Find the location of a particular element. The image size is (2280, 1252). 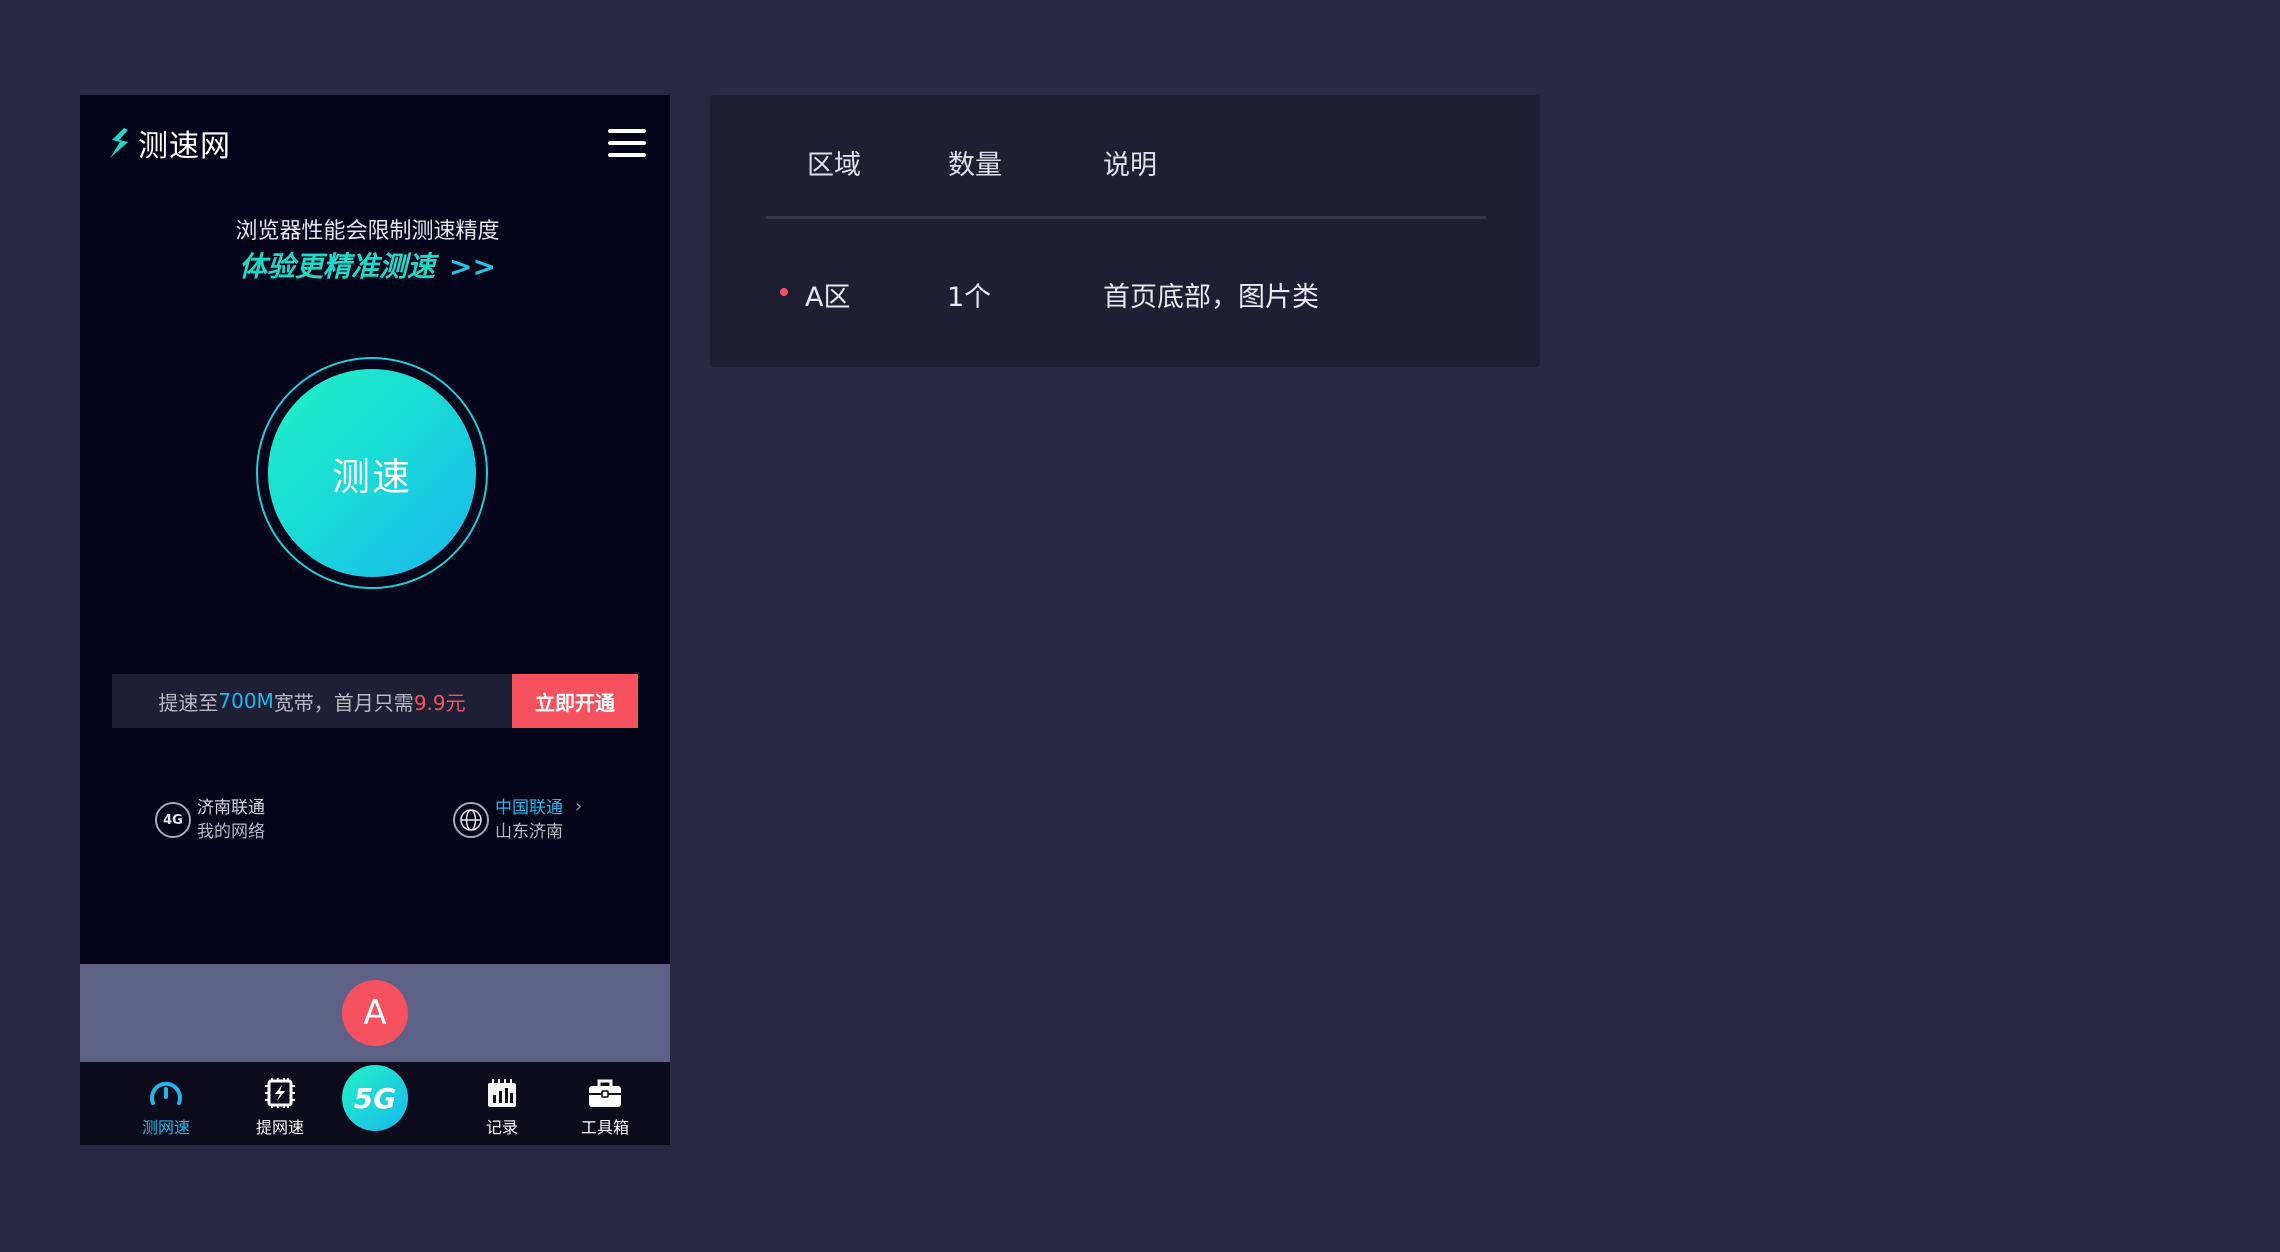

speed-test-button: 测速 is located at coordinates (372, 473).